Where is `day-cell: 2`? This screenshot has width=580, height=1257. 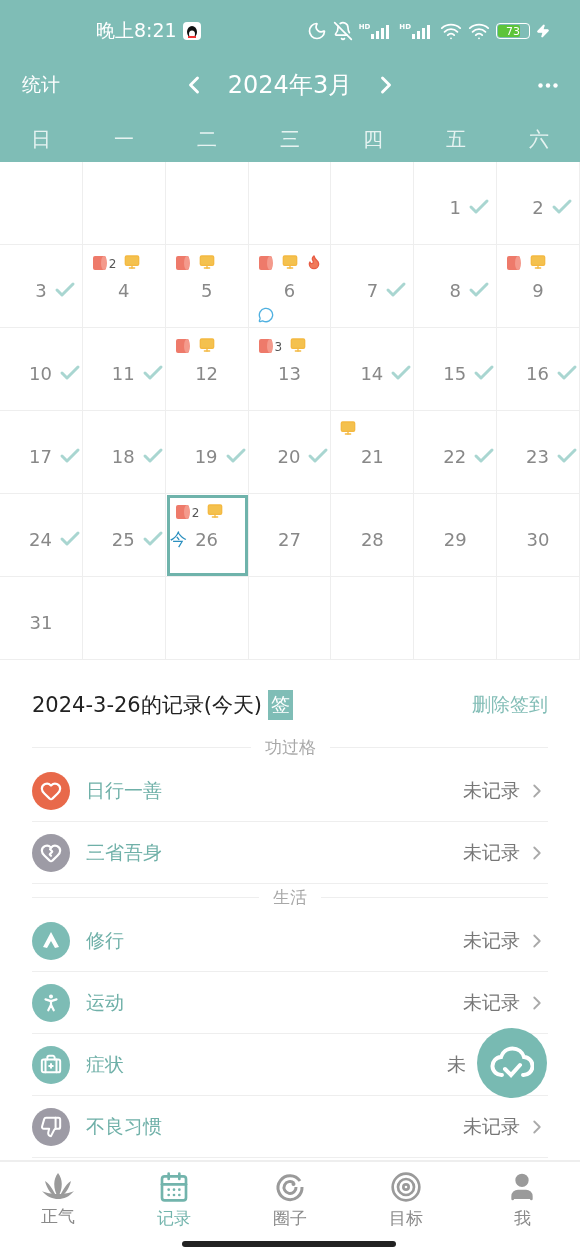 day-cell: 2 is located at coordinates (538, 203).